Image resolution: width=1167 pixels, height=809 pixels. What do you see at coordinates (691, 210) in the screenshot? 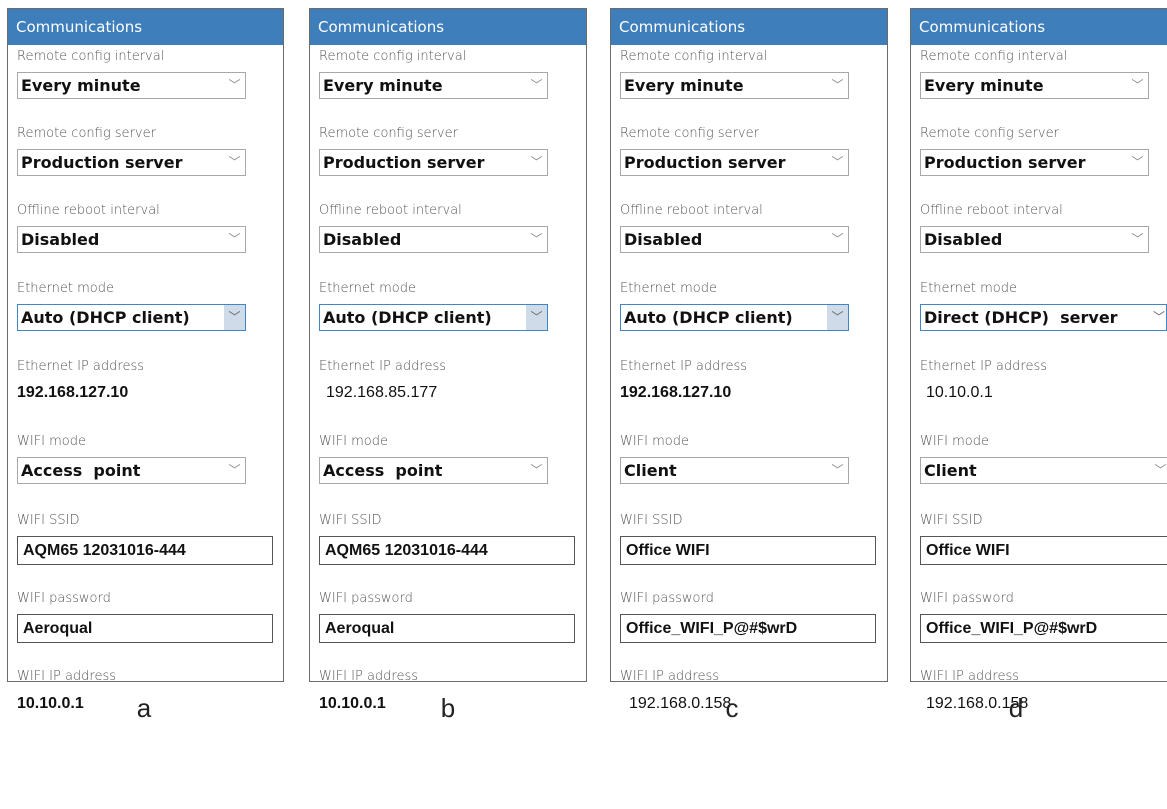
I see `offline-reboot-interval-label: Offline reboot interval` at bounding box center [691, 210].